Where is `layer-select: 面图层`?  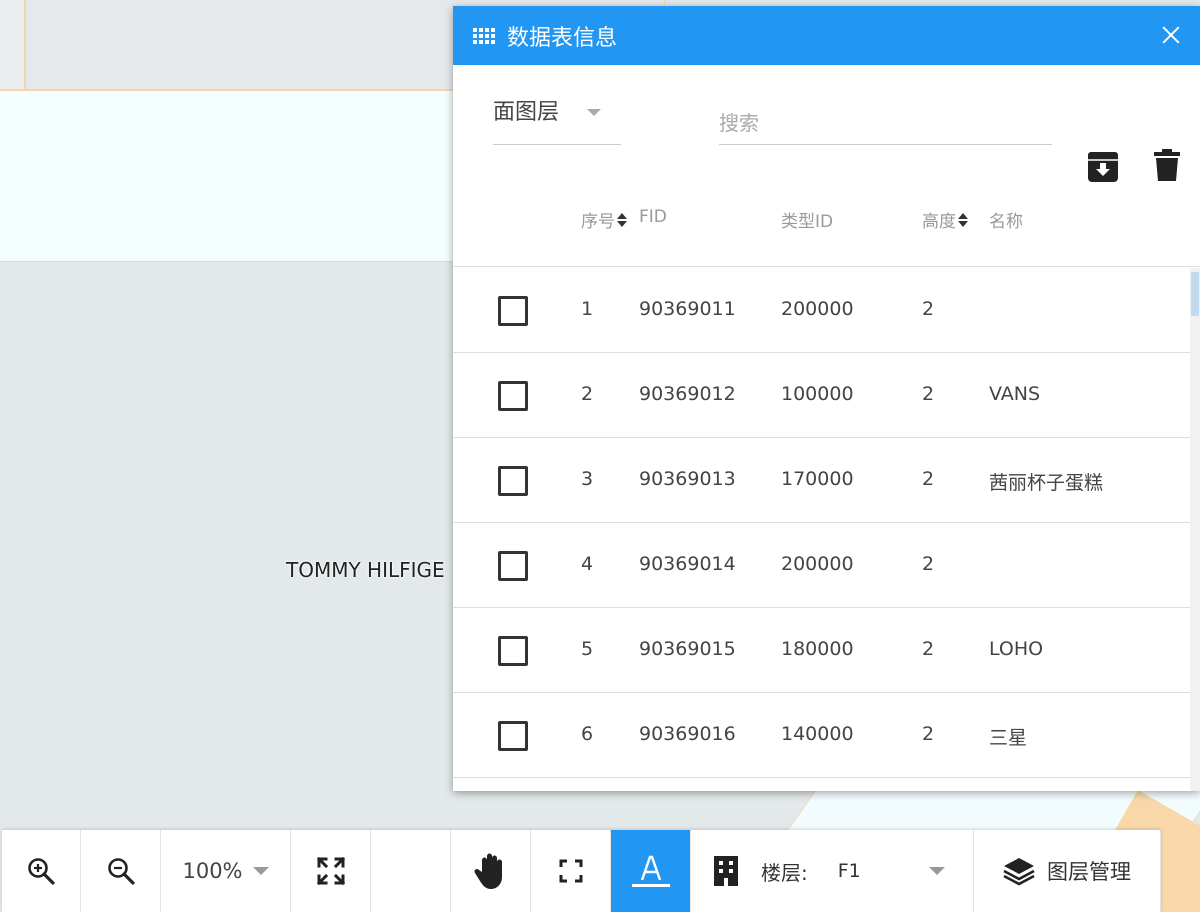
layer-select: 面图层 is located at coordinates (557, 119).